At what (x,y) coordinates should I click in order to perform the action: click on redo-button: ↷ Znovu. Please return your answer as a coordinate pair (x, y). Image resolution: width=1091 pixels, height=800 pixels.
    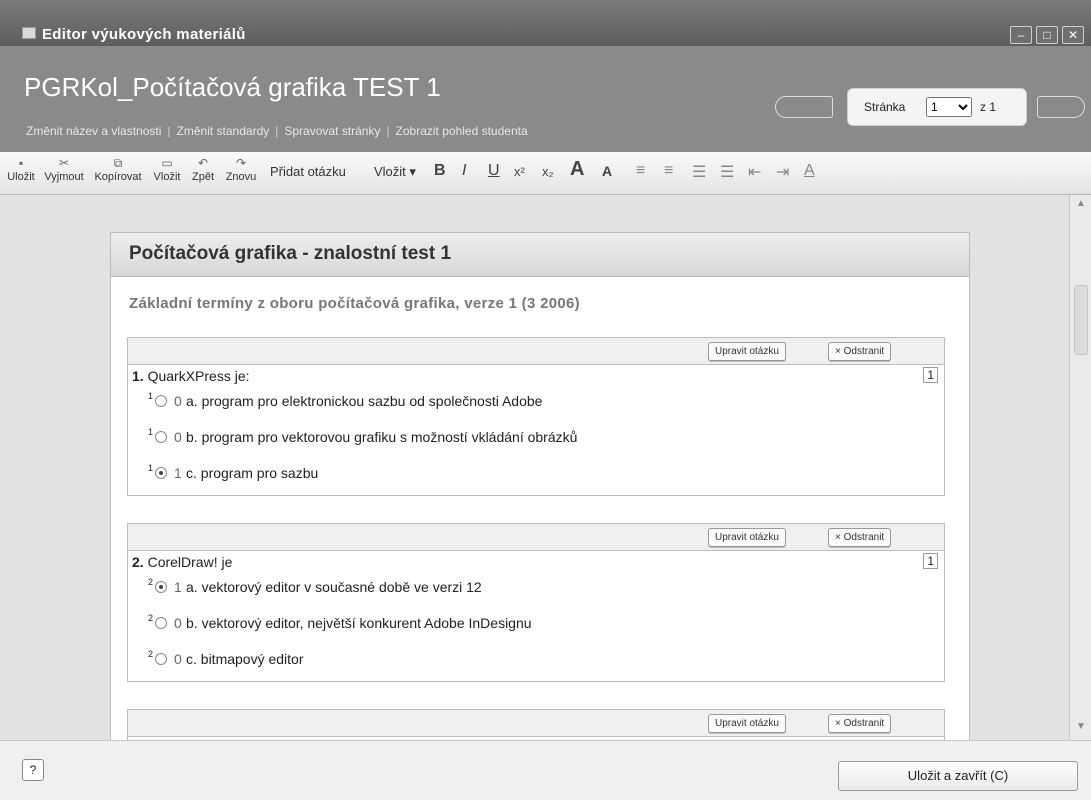
    Looking at the image, I should click on (241, 173).